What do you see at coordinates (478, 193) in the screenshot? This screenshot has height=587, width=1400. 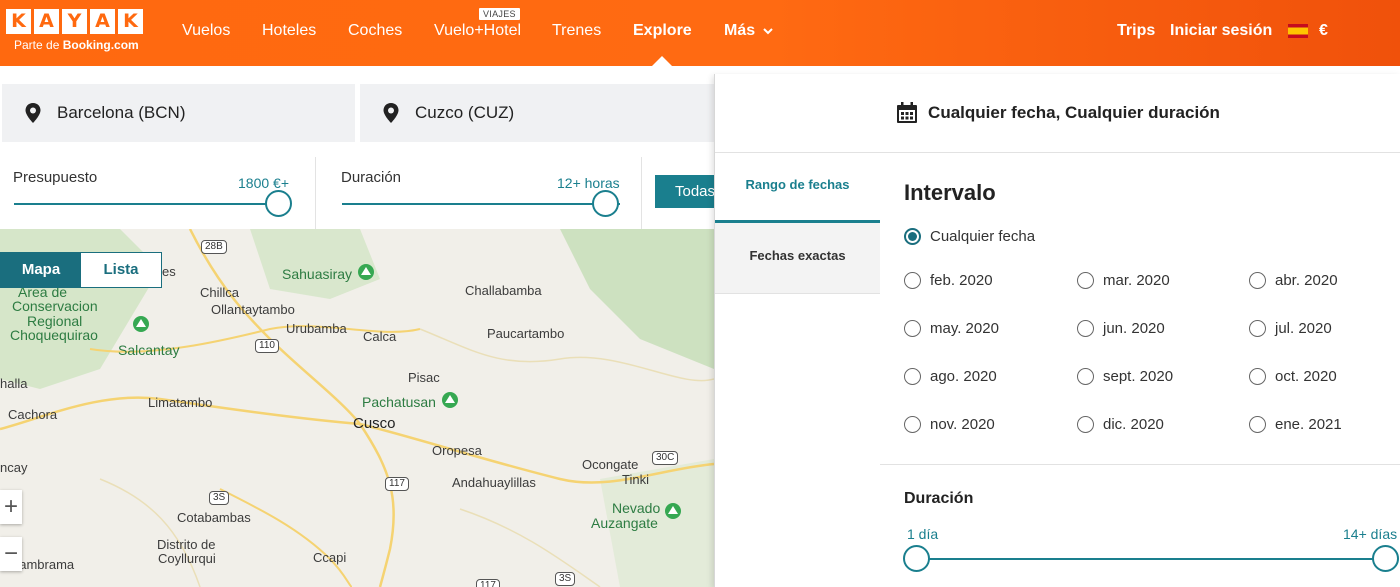 I see `duration-filter: Duración 12+ horas` at bounding box center [478, 193].